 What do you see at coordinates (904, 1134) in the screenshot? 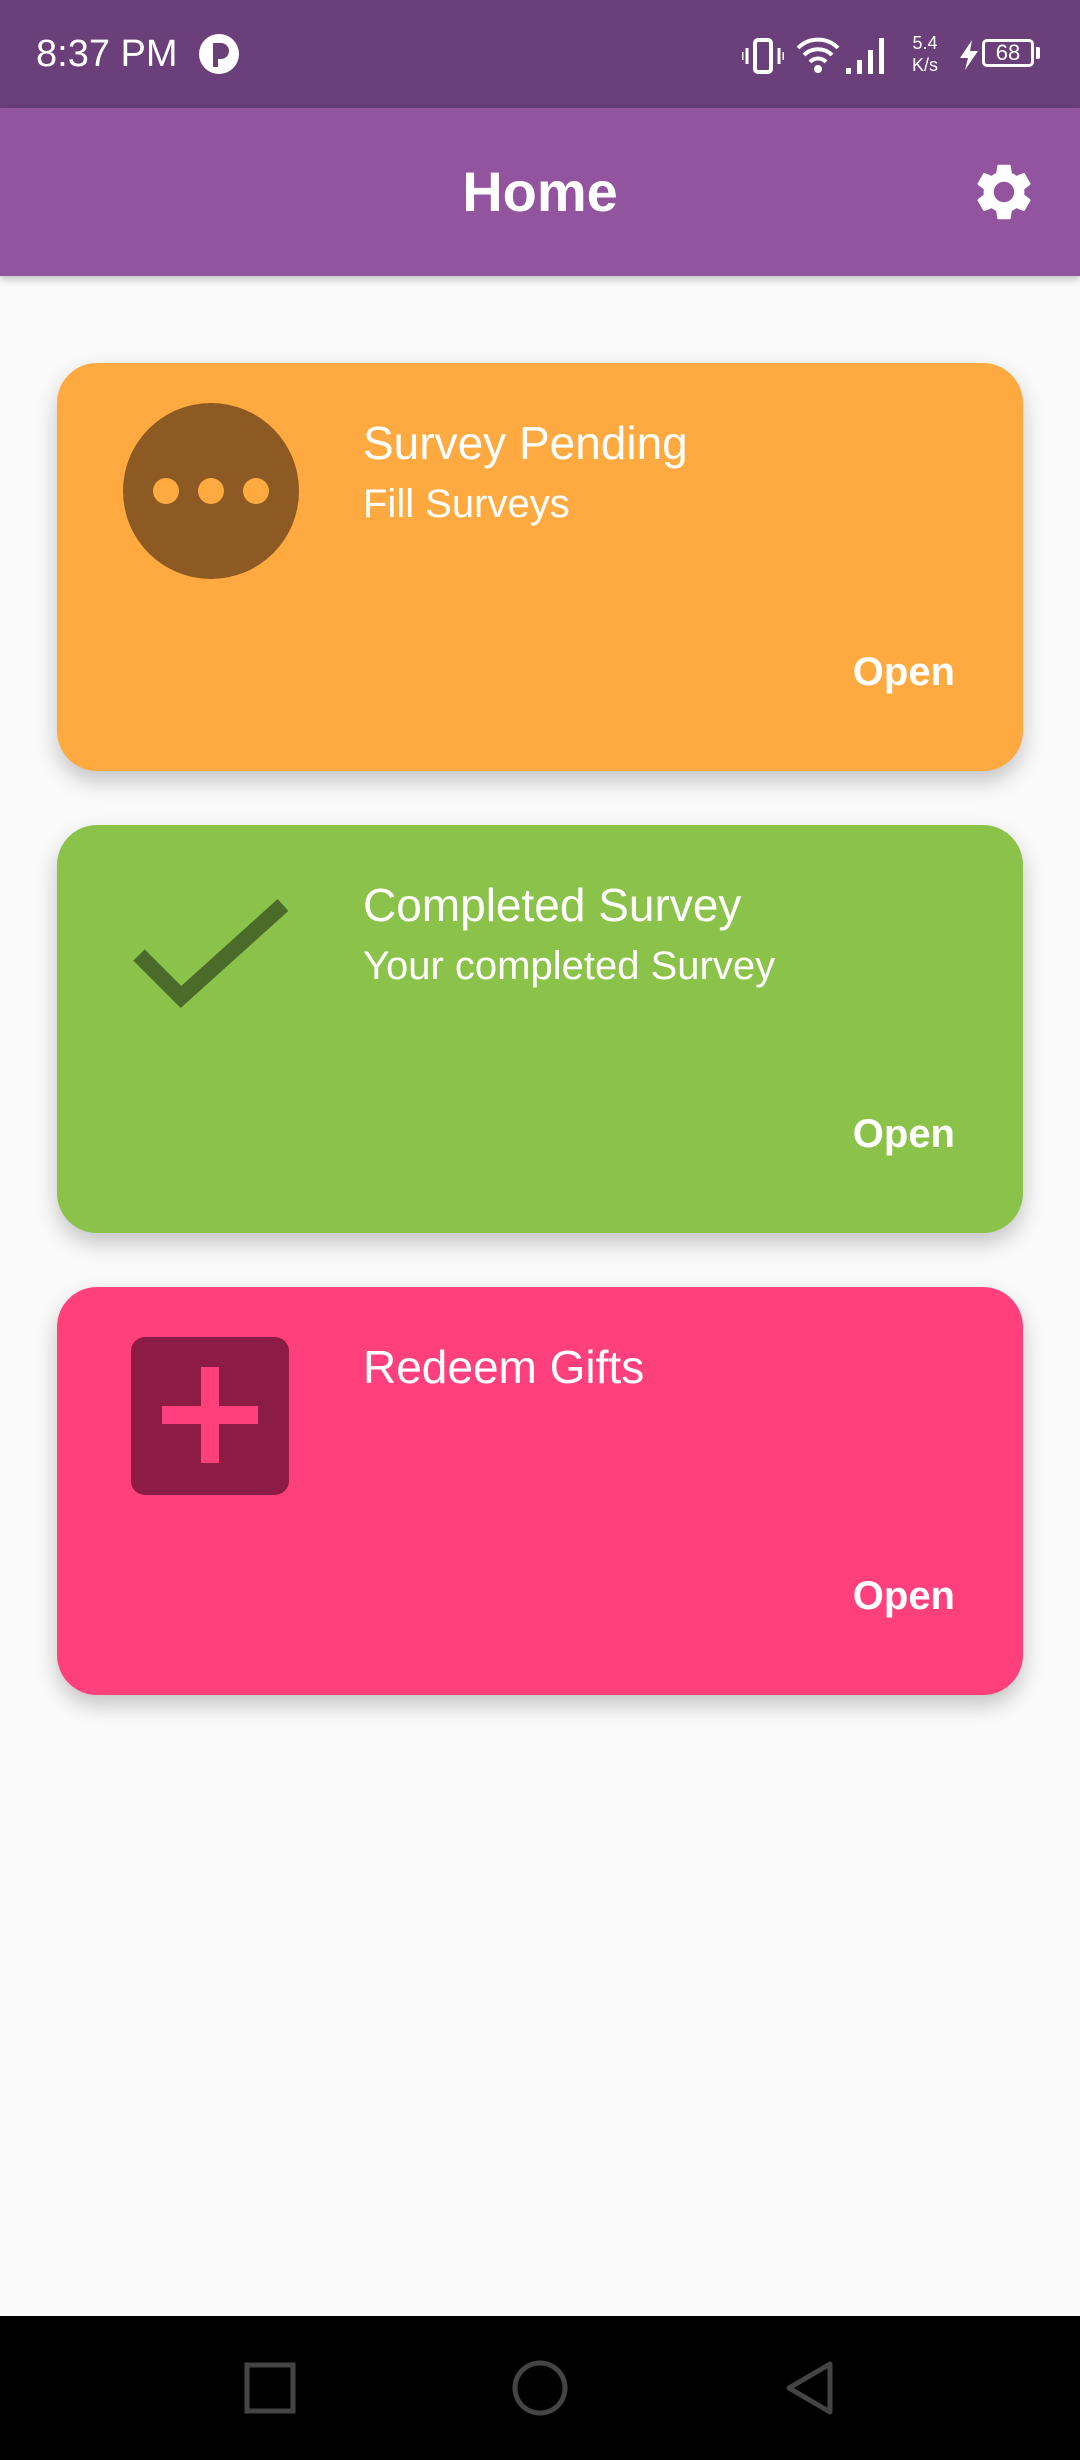
I see `open-completed-survey-button: Open` at bounding box center [904, 1134].